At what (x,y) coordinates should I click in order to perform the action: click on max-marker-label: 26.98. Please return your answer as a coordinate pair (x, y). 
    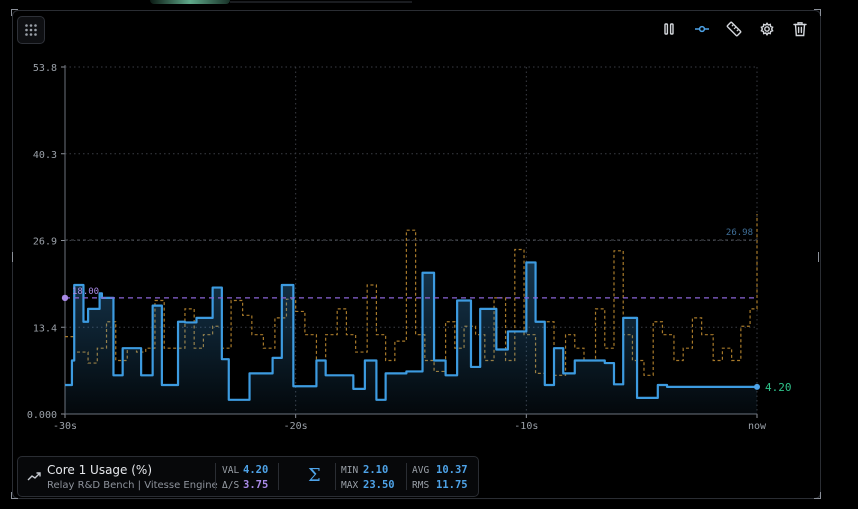
    Looking at the image, I should click on (739, 233).